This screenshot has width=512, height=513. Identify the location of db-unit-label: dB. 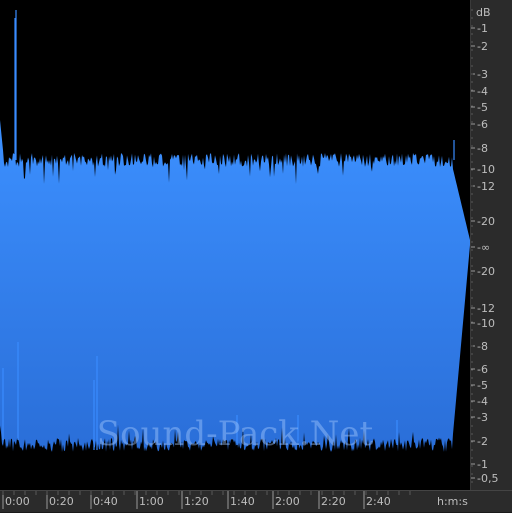
(483, 12).